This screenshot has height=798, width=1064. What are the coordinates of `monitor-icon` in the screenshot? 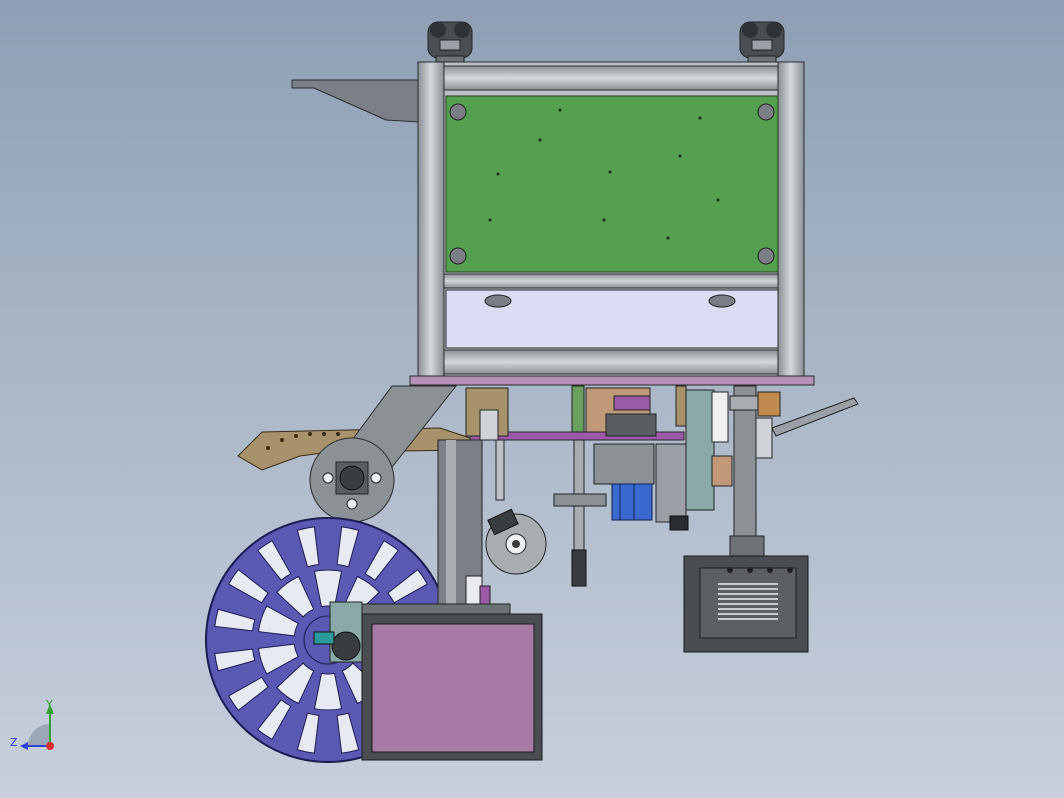 It's located at (452, 682).